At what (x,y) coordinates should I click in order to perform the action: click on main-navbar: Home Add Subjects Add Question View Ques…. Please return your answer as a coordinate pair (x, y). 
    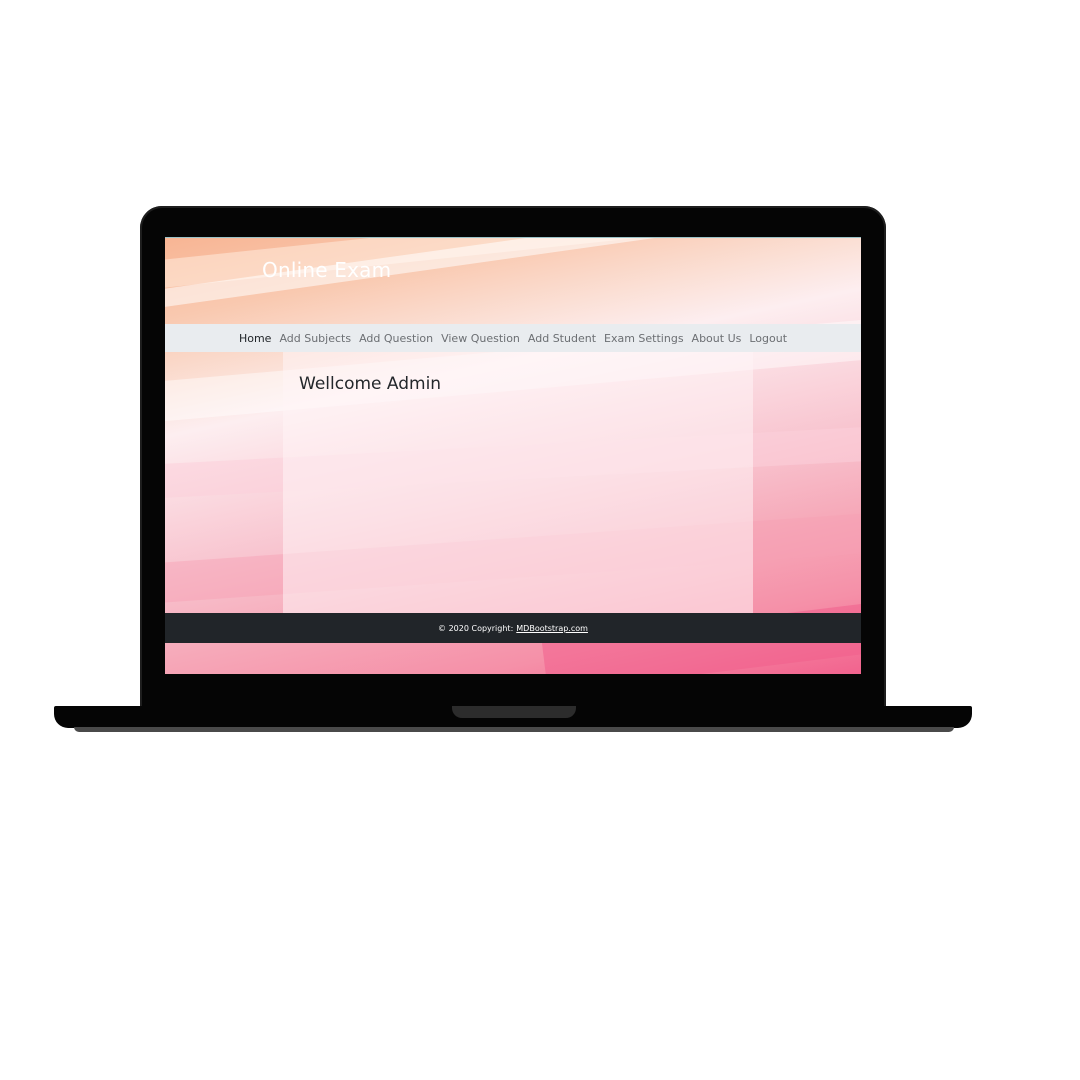
    Looking at the image, I should click on (513, 338).